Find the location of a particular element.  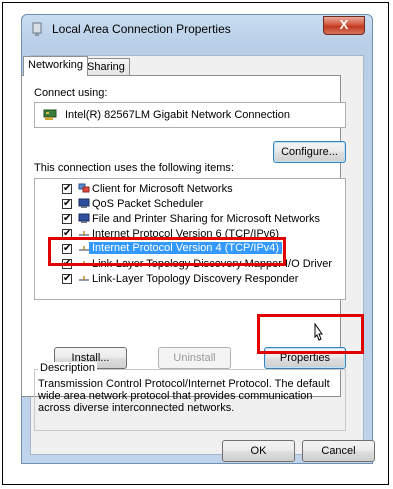

tab-networking: Networking is located at coordinates (56, 66).